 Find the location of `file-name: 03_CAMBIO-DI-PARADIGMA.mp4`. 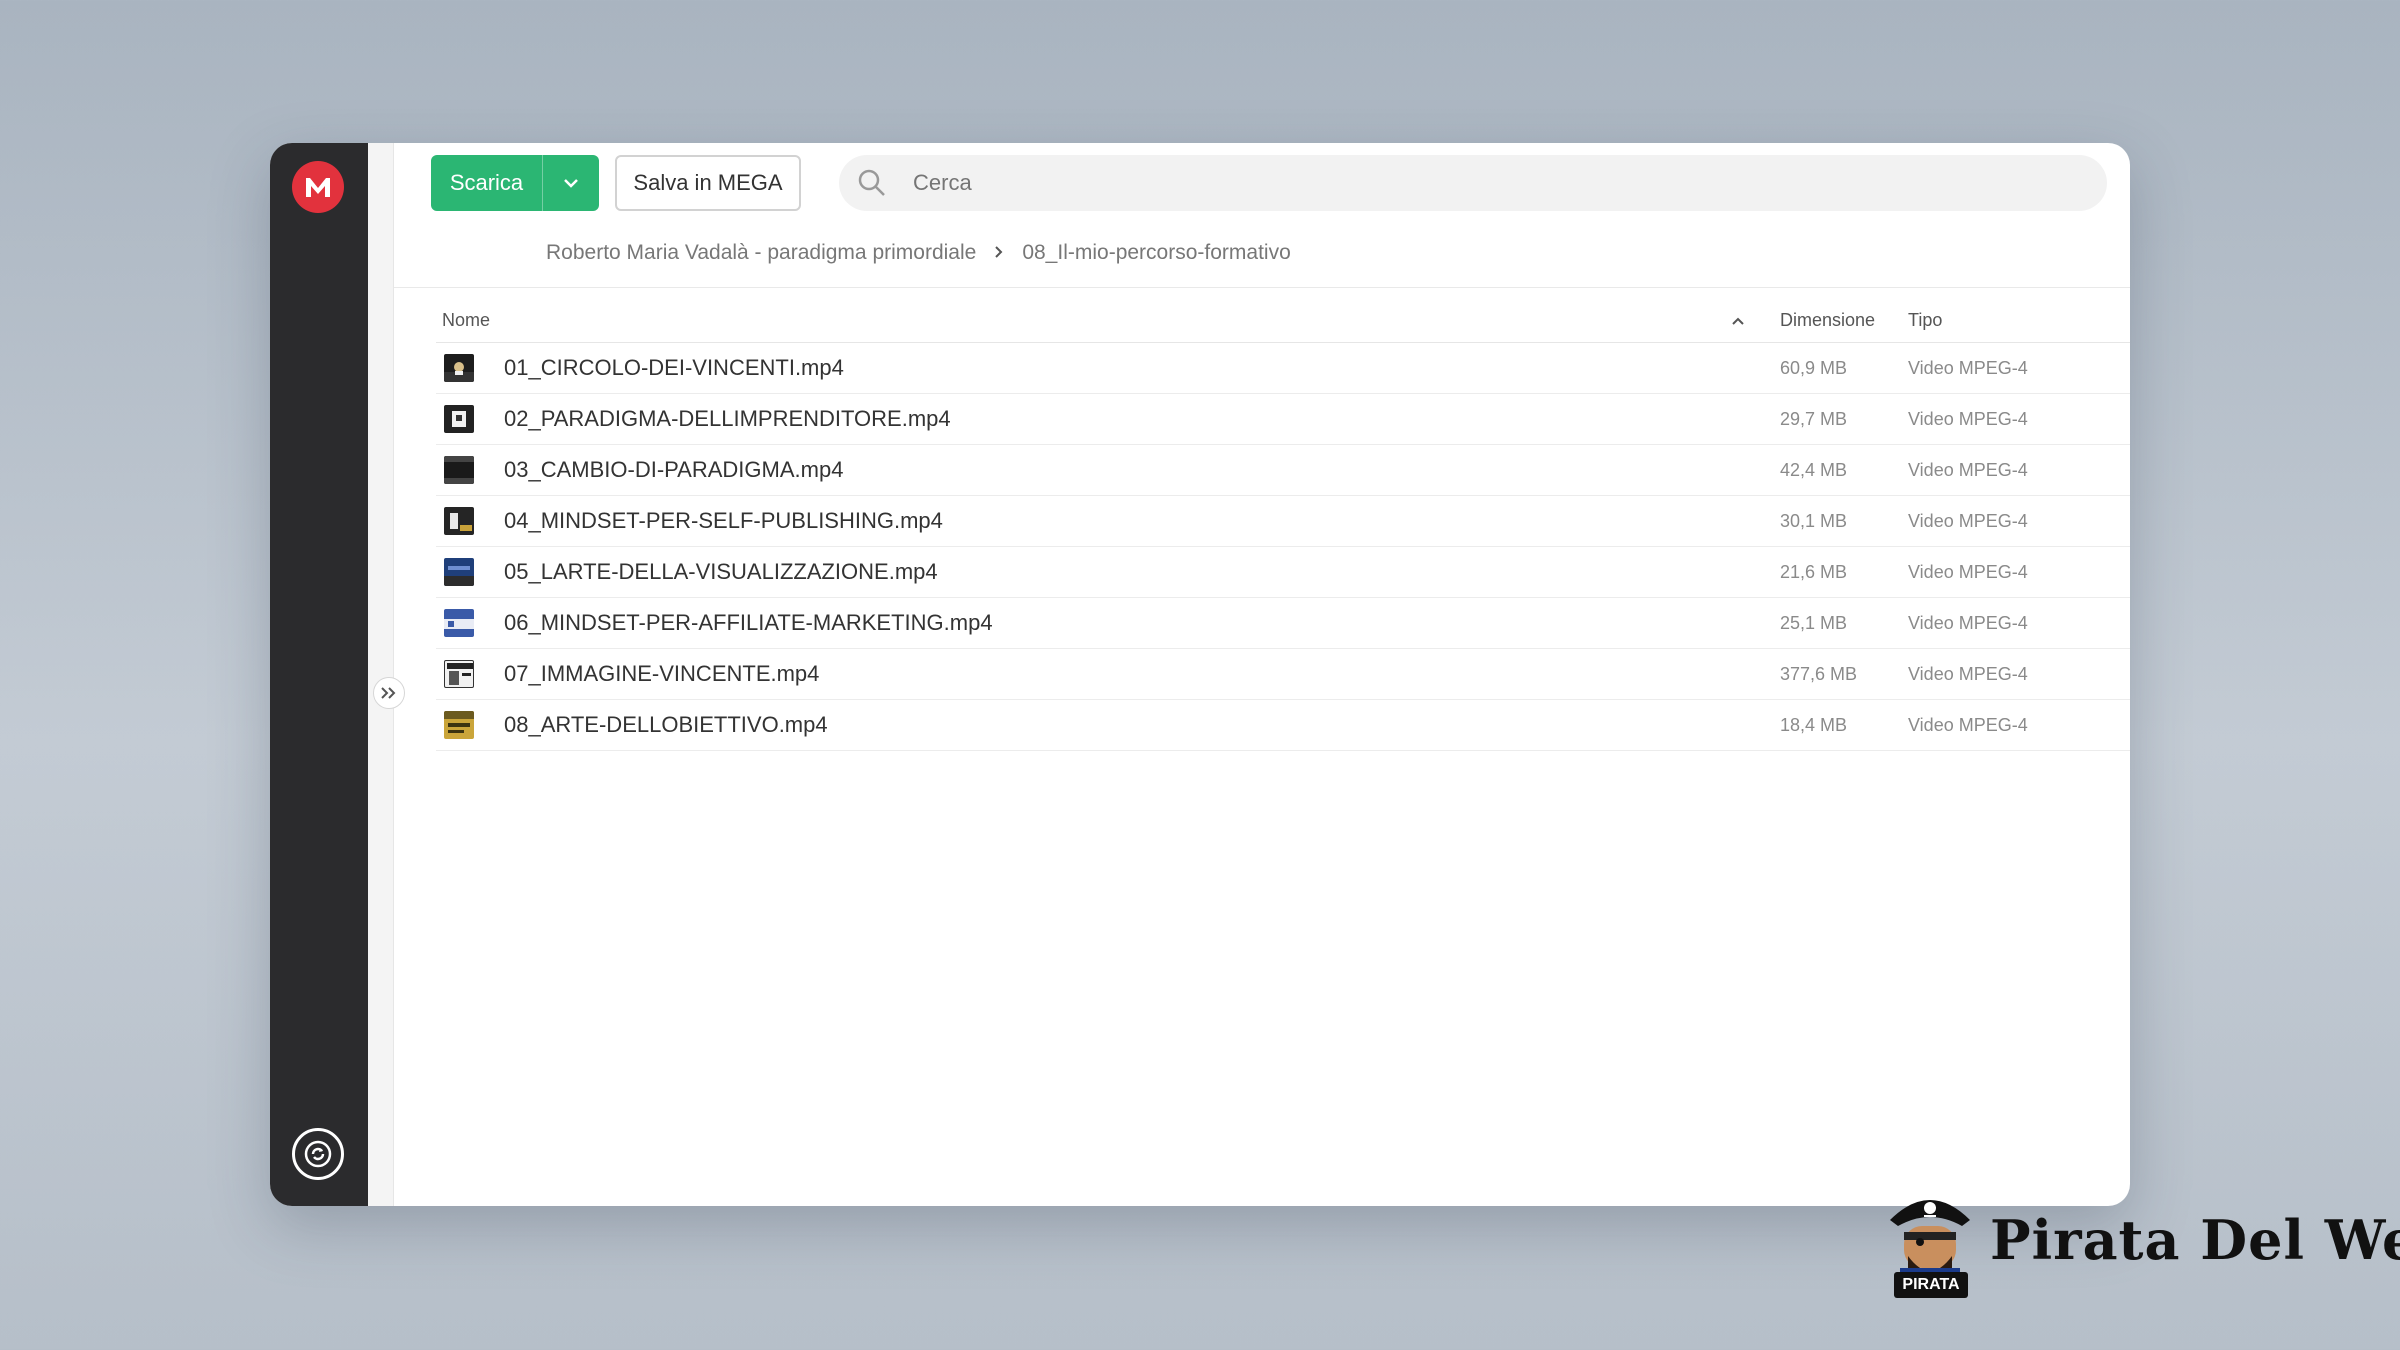

file-name: 03_CAMBIO-DI-PARADIGMA.mp4 is located at coordinates (674, 469).